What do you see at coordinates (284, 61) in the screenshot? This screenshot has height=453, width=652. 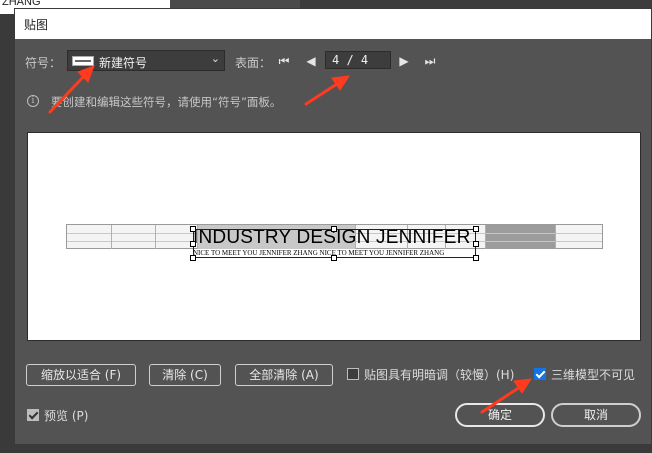 I see `first-surface-icon: ⏮` at bounding box center [284, 61].